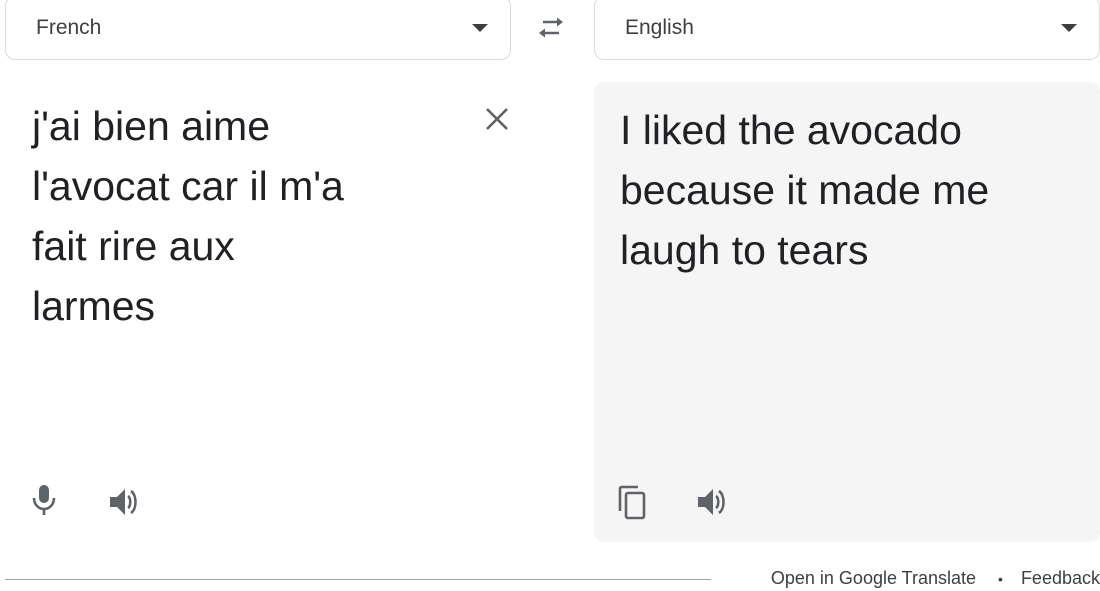  I want to click on copy-icon, so click(632, 502).